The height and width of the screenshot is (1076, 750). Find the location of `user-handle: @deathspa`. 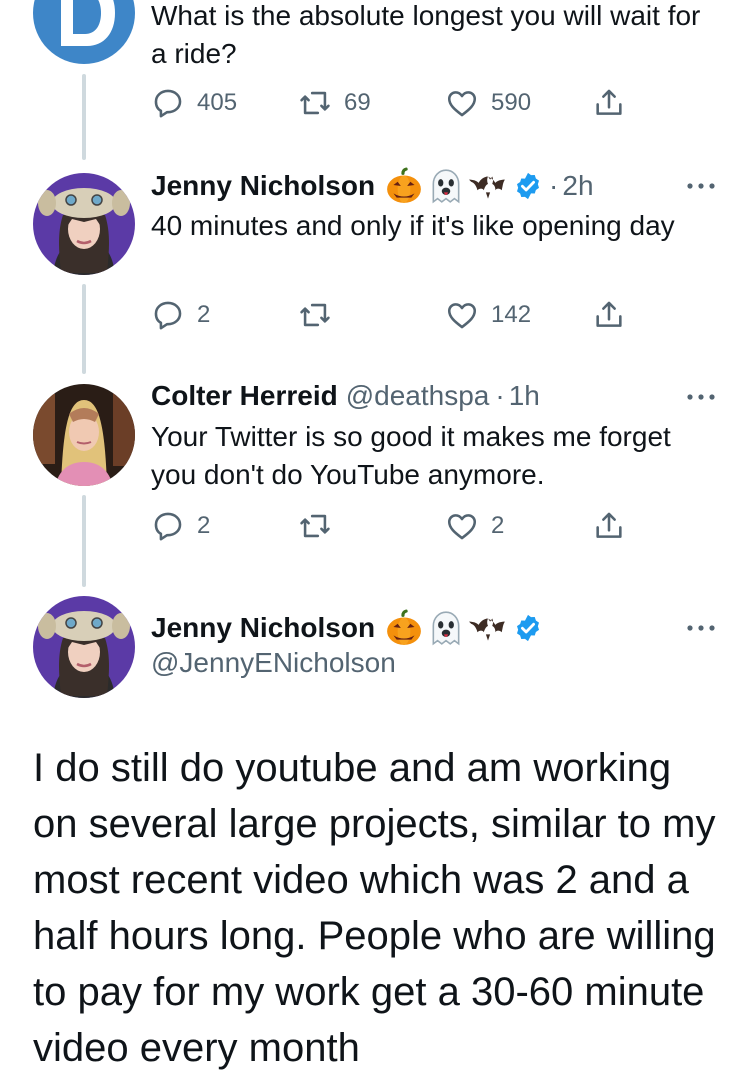

user-handle: @deathspa is located at coordinates (418, 396).